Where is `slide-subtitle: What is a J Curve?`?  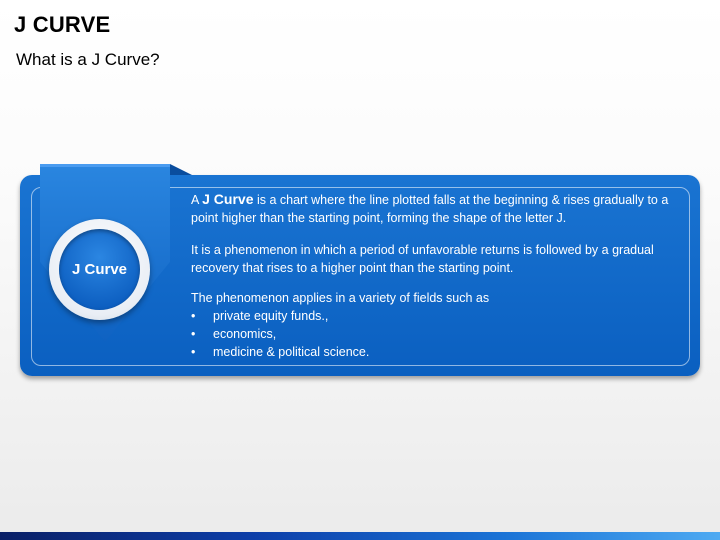
slide-subtitle: What is a J Curve? is located at coordinates (88, 59).